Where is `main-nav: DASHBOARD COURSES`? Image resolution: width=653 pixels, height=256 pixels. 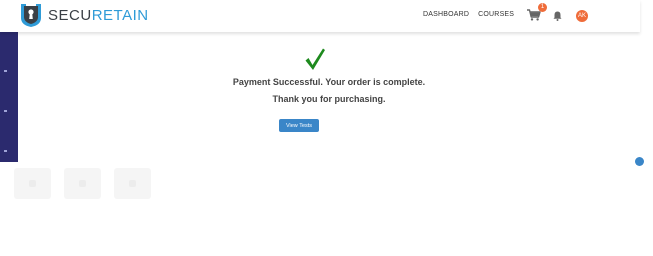
main-nav: DASHBOARD COURSES is located at coordinates (468, 14).